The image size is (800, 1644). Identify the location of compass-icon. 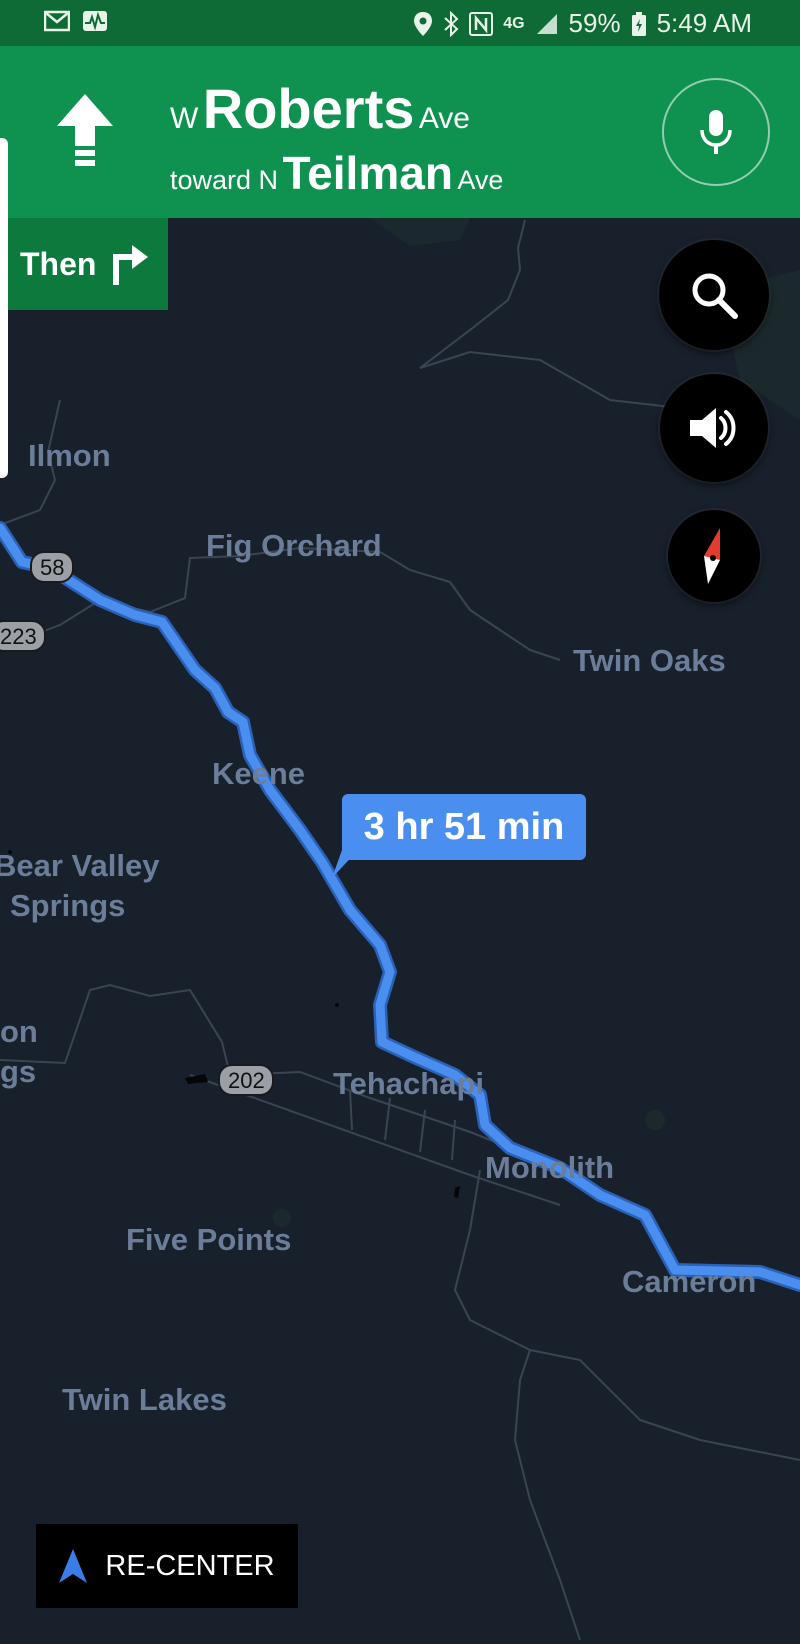
(712, 556).